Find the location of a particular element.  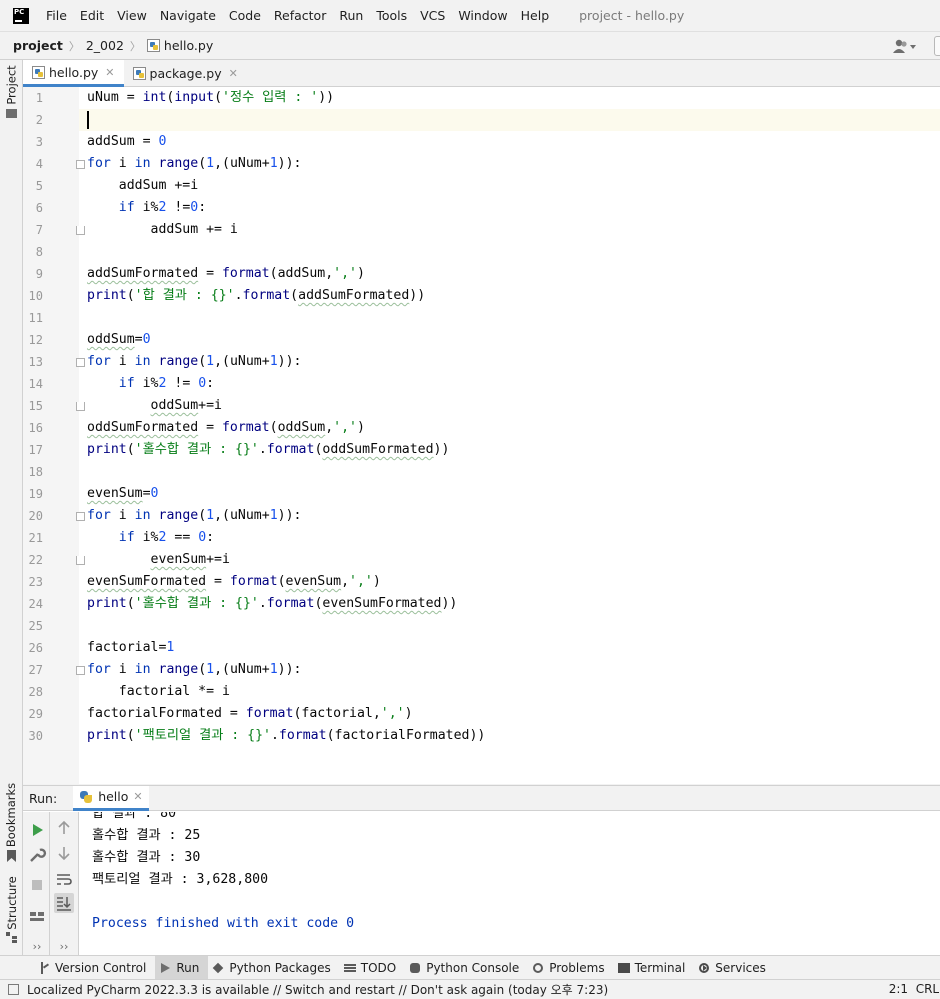

python-packages-button: Python Packages is located at coordinates (273, 968).